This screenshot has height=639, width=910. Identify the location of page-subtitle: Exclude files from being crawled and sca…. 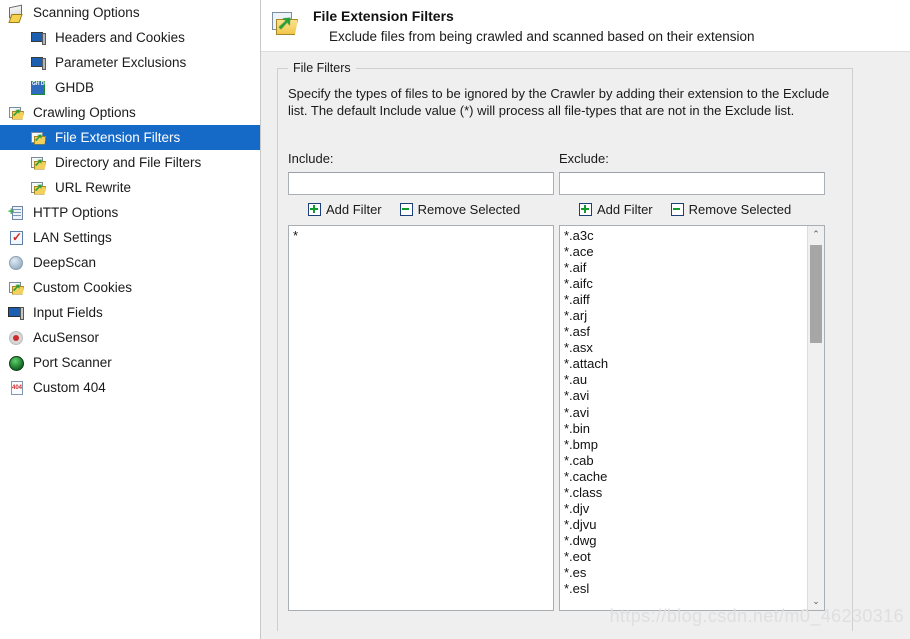
(542, 36).